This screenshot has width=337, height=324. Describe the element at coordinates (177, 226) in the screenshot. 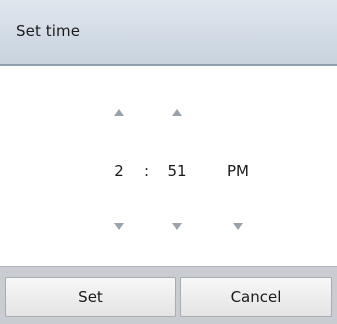

I see `minute-decrement-icon` at that location.